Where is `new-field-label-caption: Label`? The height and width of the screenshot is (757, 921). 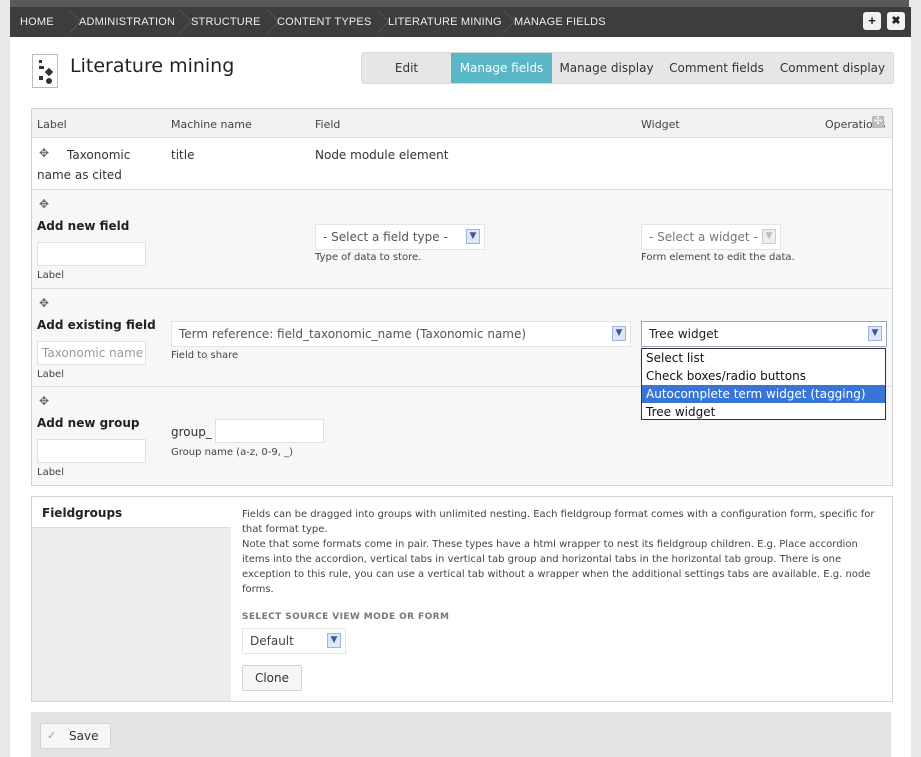 new-field-label-caption: Label is located at coordinates (50, 275).